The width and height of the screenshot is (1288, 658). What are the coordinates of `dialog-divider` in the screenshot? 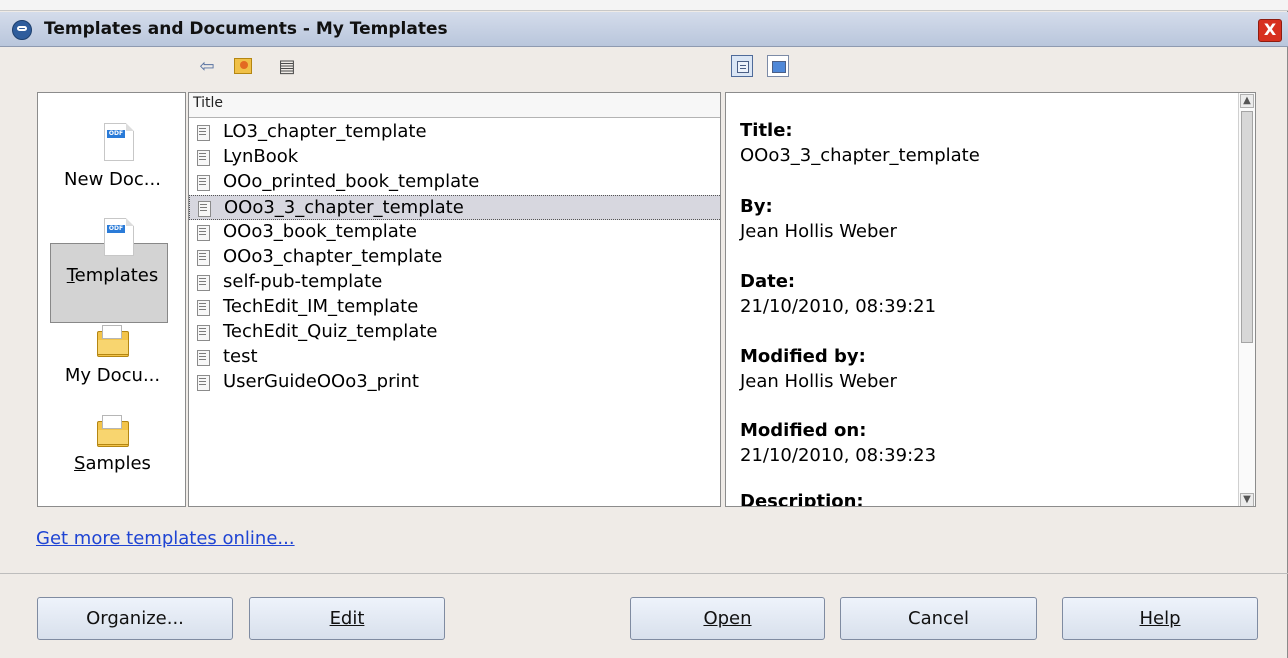 It's located at (644, 573).